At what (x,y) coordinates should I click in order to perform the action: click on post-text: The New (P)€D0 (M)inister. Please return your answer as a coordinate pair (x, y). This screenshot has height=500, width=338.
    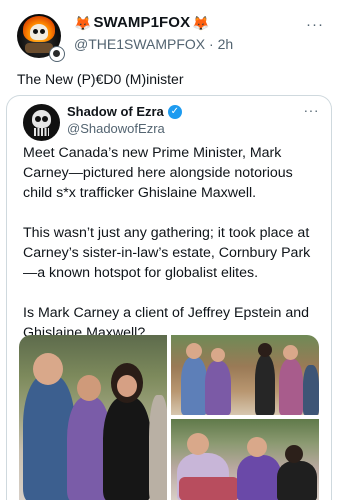
    Looking at the image, I should click on (100, 79).